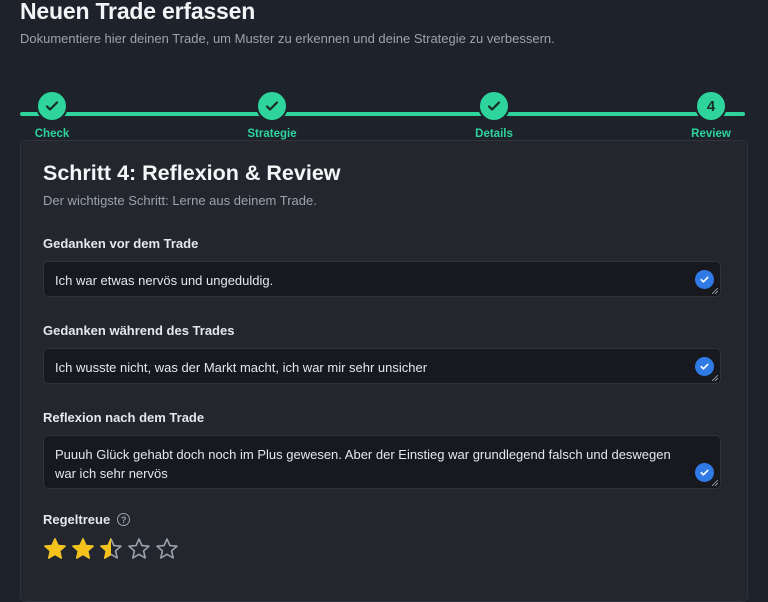 The width and height of the screenshot is (768, 602). I want to click on step-label: Details, so click(494, 134).